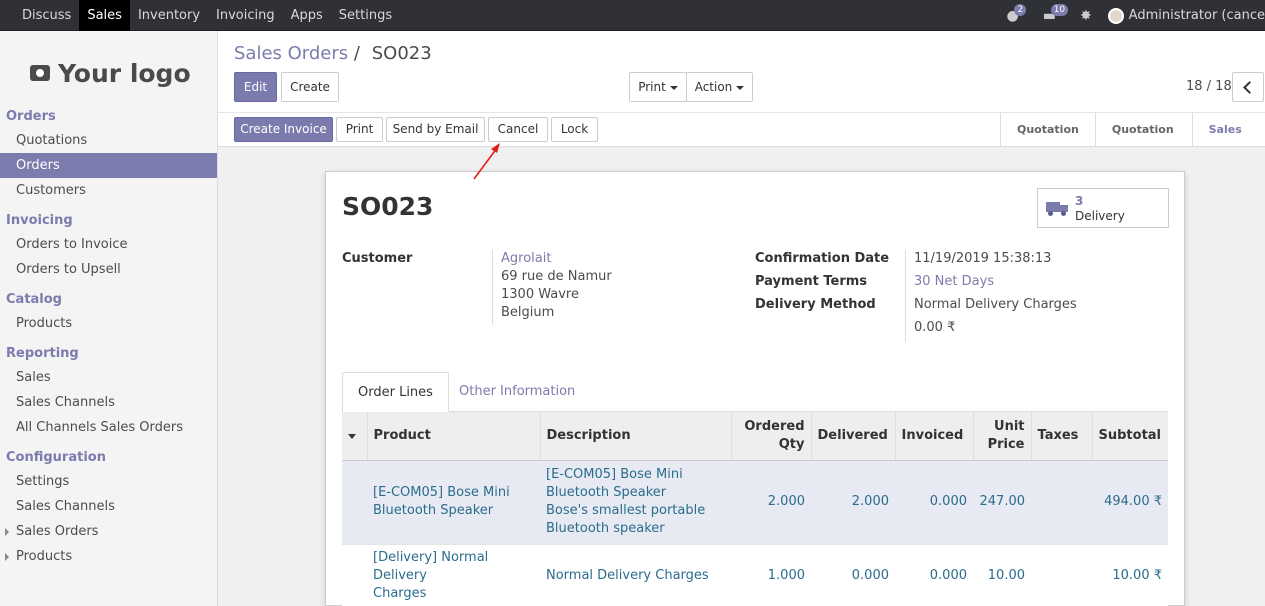 This screenshot has height=606, width=1265. What do you see at coordinates (652, 87) in the screenshot?
I see `print-dropdown-label: Print` at bounding box center [652, 87].